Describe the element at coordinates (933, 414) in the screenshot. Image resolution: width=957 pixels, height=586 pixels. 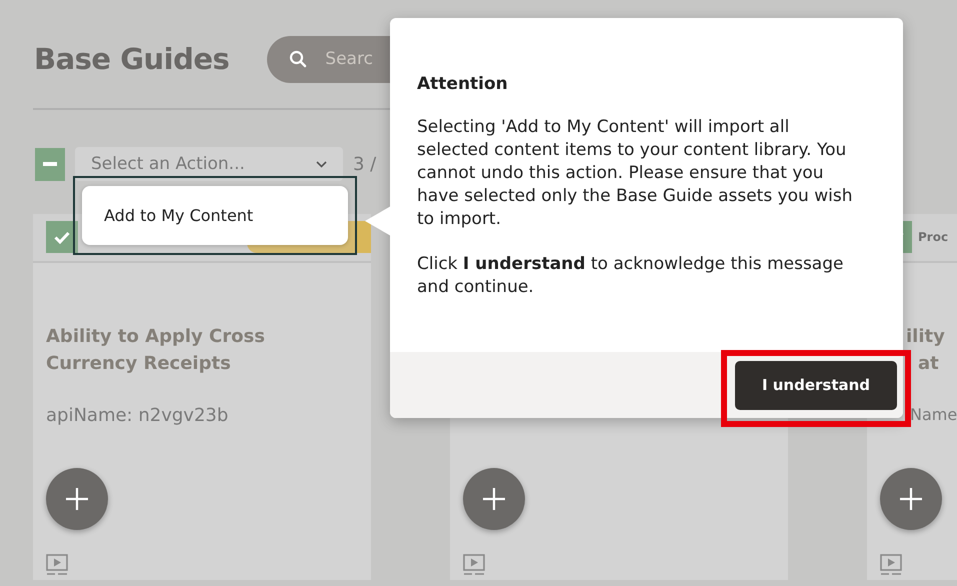
I see `api-name: Name` at that location.